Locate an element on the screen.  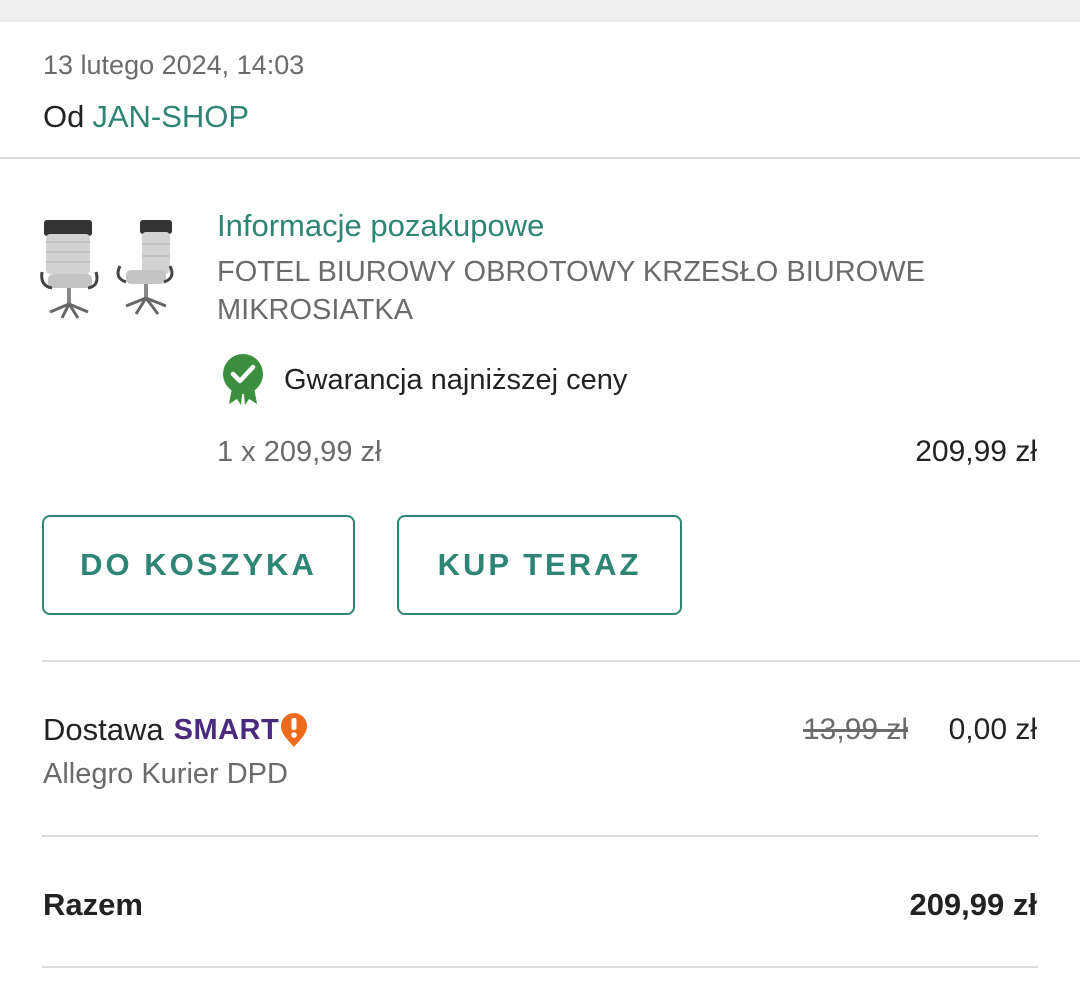
order-date: 13 lutego 2024, 14:03 is located at coordinates (174, 65).